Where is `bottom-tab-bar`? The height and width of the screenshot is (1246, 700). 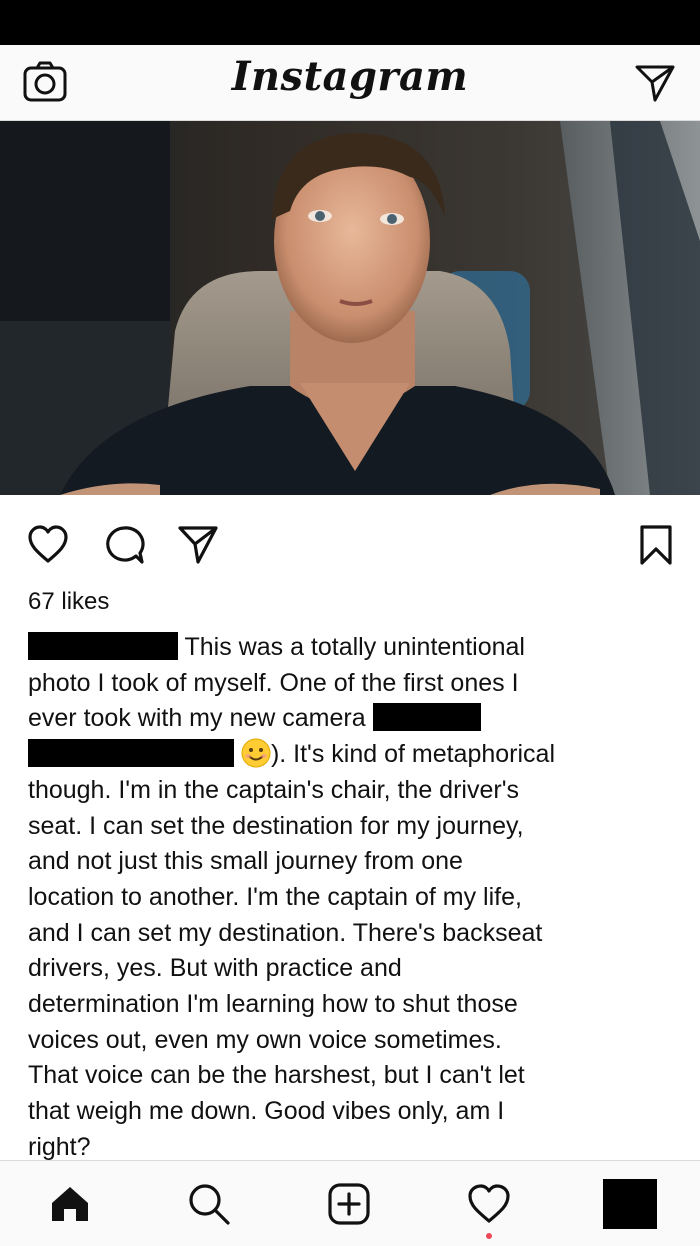
bottom-tab-bar is located at coordinates (350, 1203).